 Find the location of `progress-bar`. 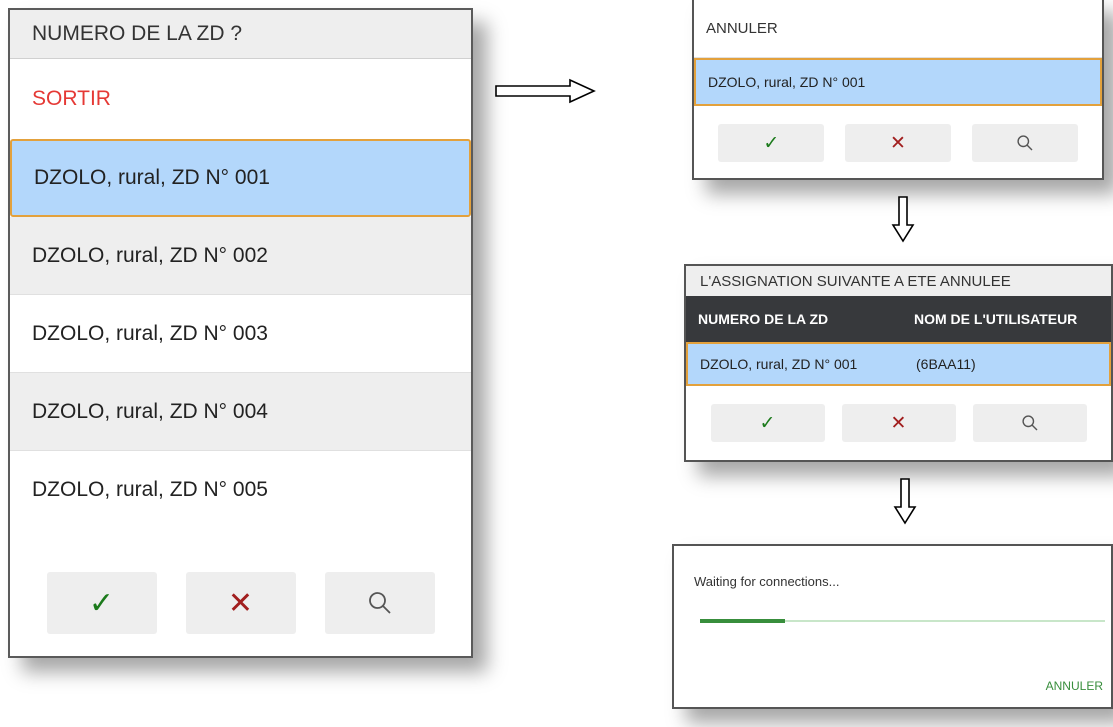

progress-bar is located at coordinates (902, 621).